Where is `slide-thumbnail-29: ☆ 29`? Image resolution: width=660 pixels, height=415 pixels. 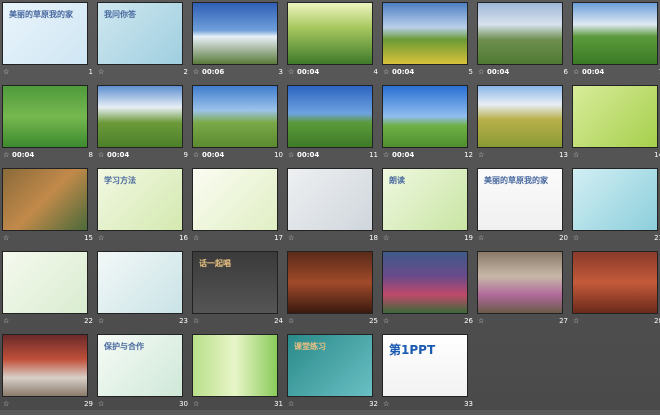 slide-thumbnail-29: ☆ 29 is located at coordinates (49, 374).